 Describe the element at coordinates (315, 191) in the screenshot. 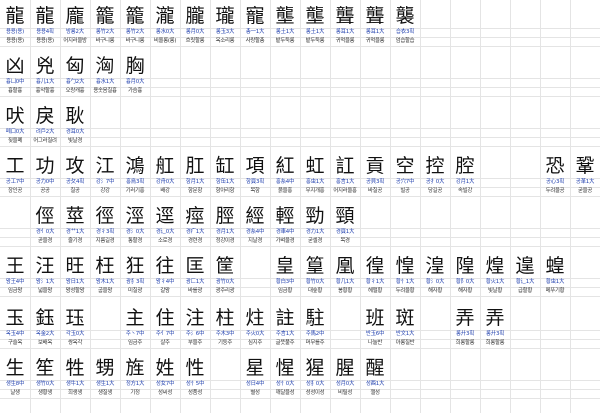

I see `meaning-label: 무지개홍` at that location.